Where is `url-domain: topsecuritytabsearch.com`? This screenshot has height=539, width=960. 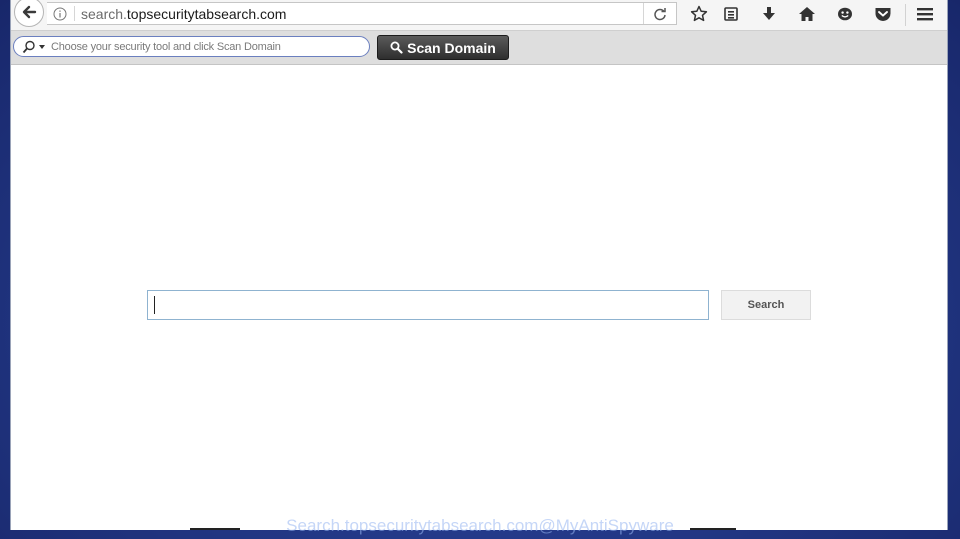
url-domain: topsecuritytabsearch.com is located at coordinates (206, 13).